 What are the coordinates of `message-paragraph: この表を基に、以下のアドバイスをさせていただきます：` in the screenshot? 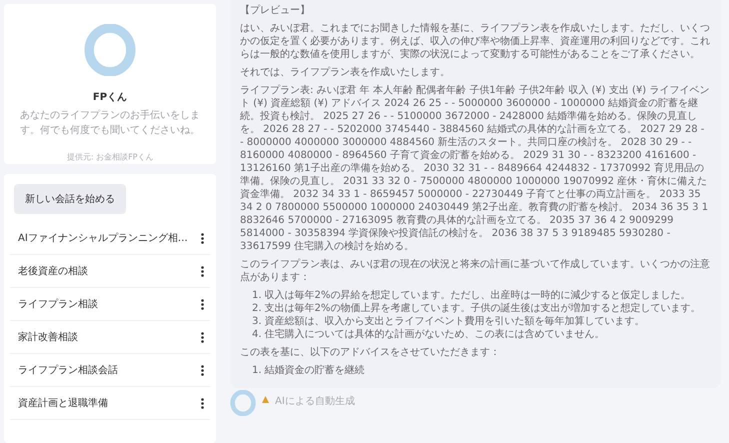 It's located at (370, 352).